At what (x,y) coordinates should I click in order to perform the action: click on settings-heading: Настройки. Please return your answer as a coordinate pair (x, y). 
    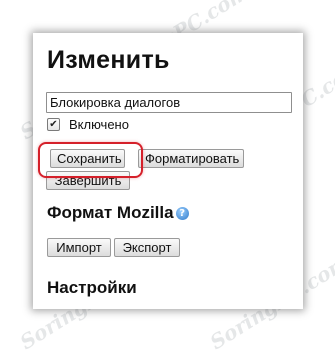
    Looking at the image, I should click on (92, 287).